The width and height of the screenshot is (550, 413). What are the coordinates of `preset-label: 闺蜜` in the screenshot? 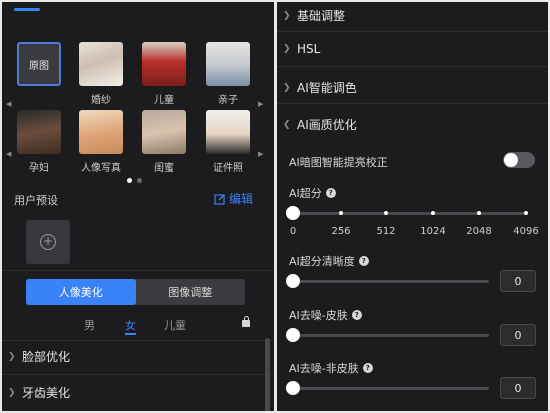 It's located at (164, 168).